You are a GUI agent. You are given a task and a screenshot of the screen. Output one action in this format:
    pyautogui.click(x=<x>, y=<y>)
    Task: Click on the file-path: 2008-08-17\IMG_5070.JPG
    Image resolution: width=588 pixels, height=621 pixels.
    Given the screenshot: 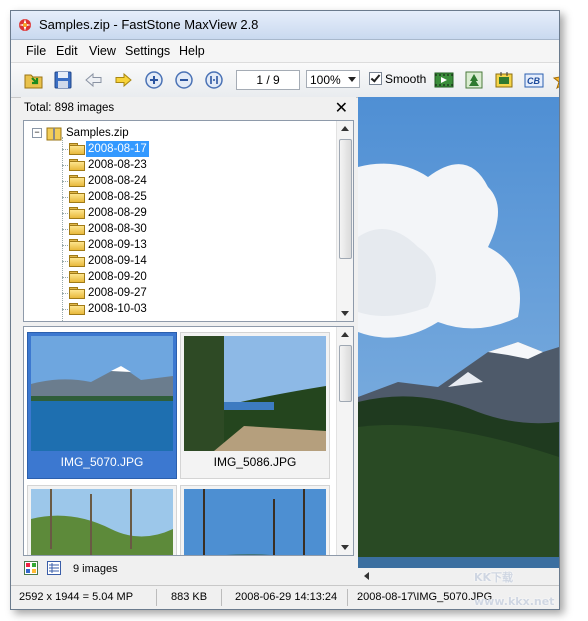 What is the action you would take?
    pyautogui.click(x=425, y=597)
    